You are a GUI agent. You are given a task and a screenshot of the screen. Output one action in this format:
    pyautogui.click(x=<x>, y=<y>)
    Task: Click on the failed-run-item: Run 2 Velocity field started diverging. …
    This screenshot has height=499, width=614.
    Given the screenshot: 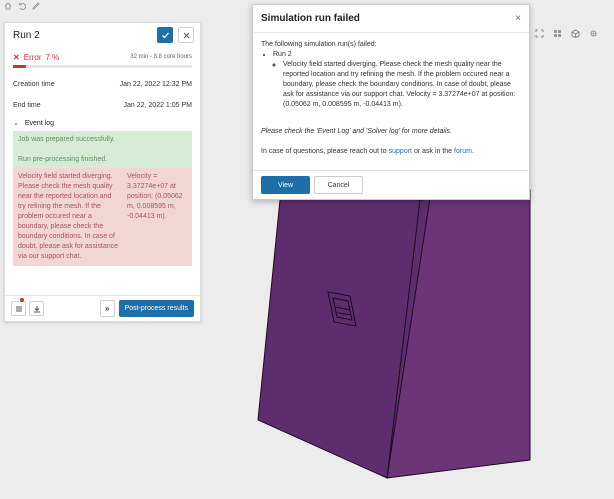 What is the action you would take?
    pyautogui.click(x=397, y=80)
    